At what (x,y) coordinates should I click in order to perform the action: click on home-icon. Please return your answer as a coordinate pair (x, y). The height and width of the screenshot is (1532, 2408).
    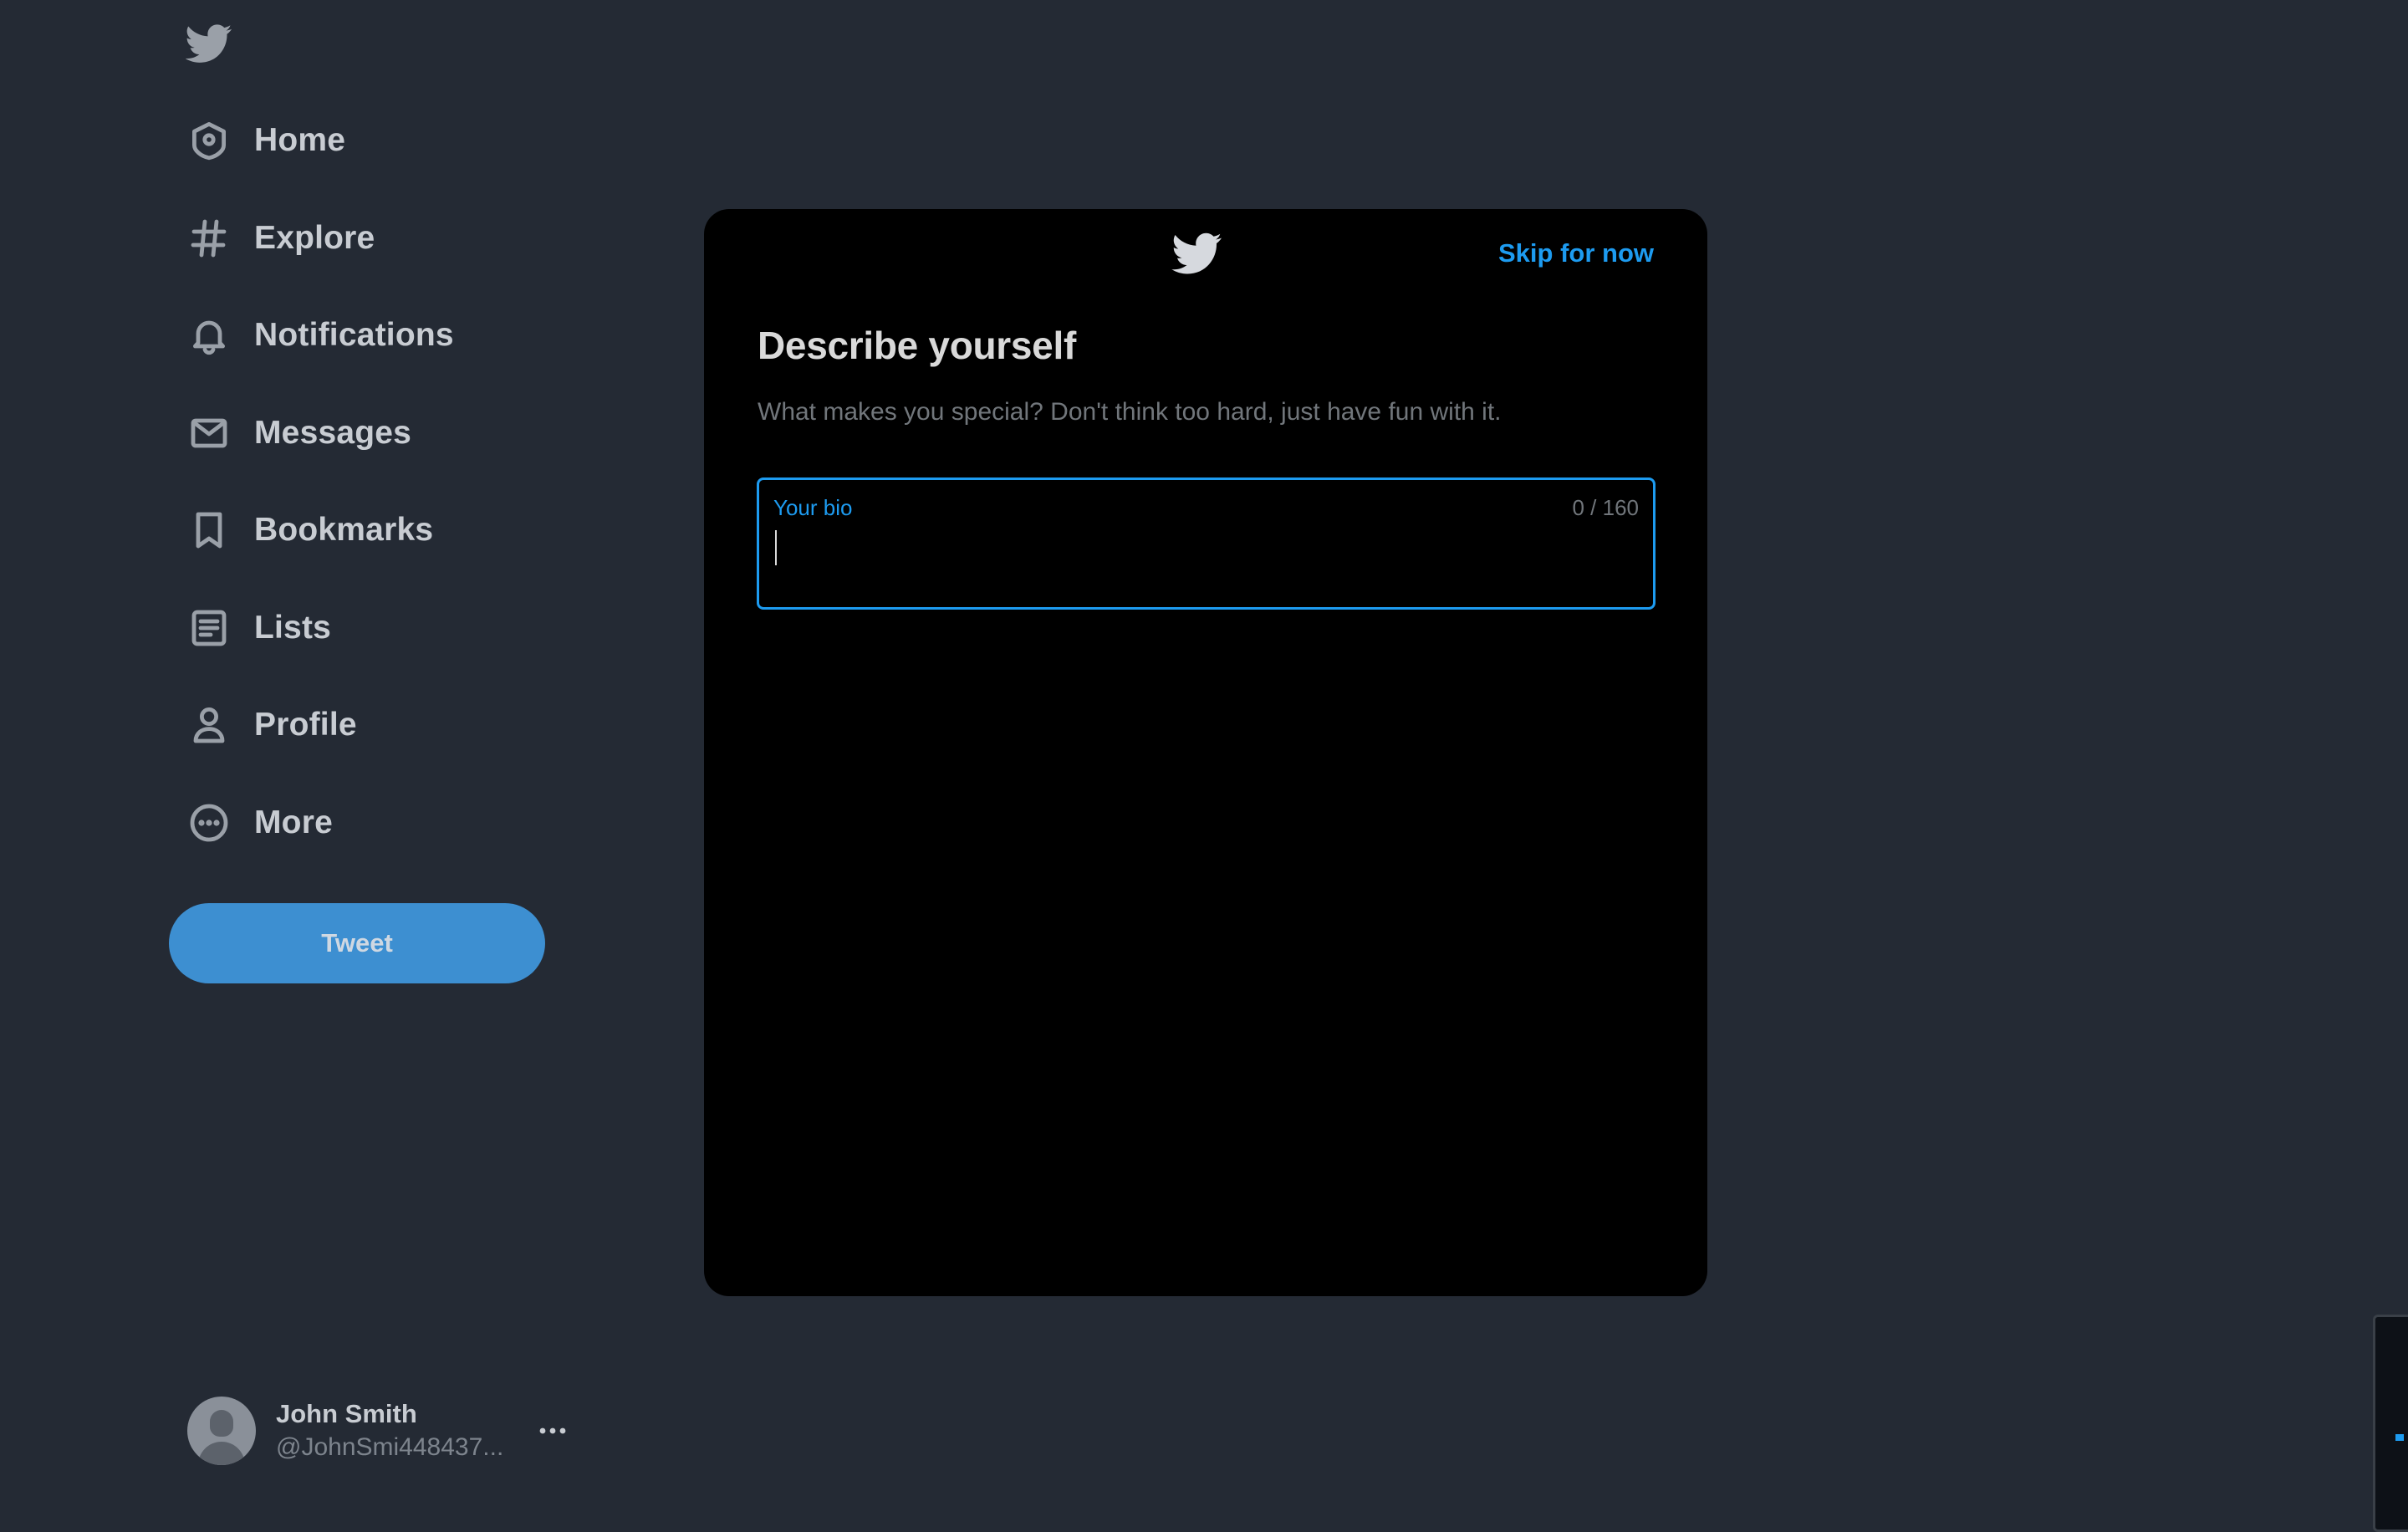
    Looking at the image, I should click on (211, 140).